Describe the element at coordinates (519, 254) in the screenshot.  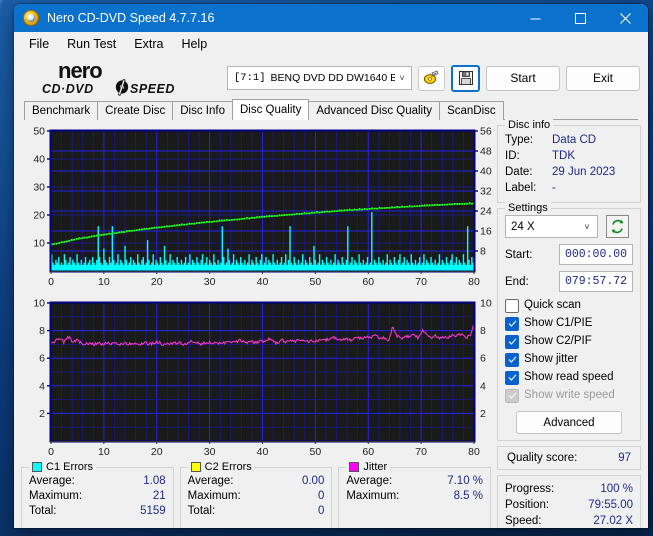
I see `start-label: Start:` at that location.